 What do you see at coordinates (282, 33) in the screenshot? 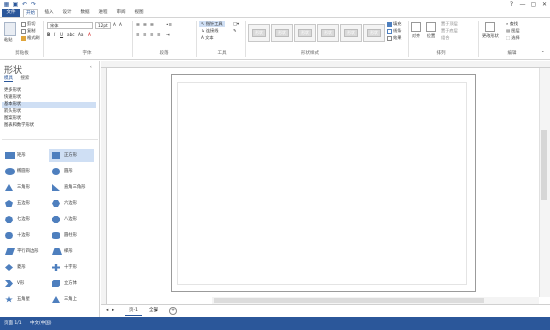
I see `quick-style-2: 形状` at bounding box center [282, 33].